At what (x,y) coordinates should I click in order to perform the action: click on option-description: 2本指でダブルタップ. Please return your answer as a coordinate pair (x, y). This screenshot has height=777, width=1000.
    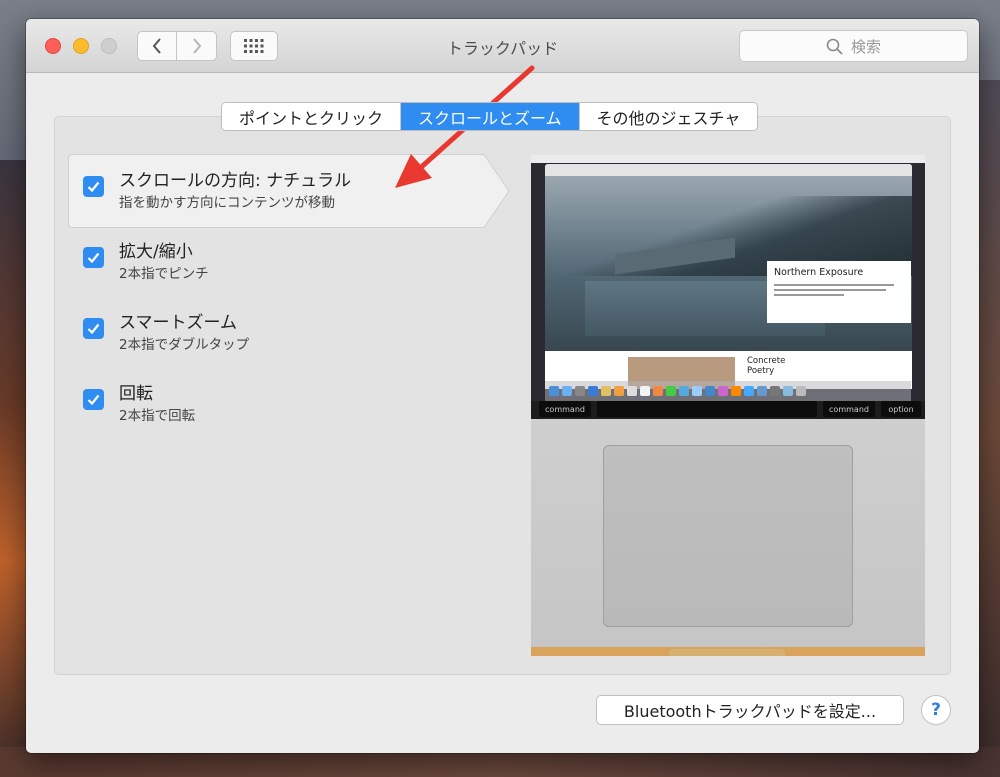
    Looking at the image, I should click on (184, 345).